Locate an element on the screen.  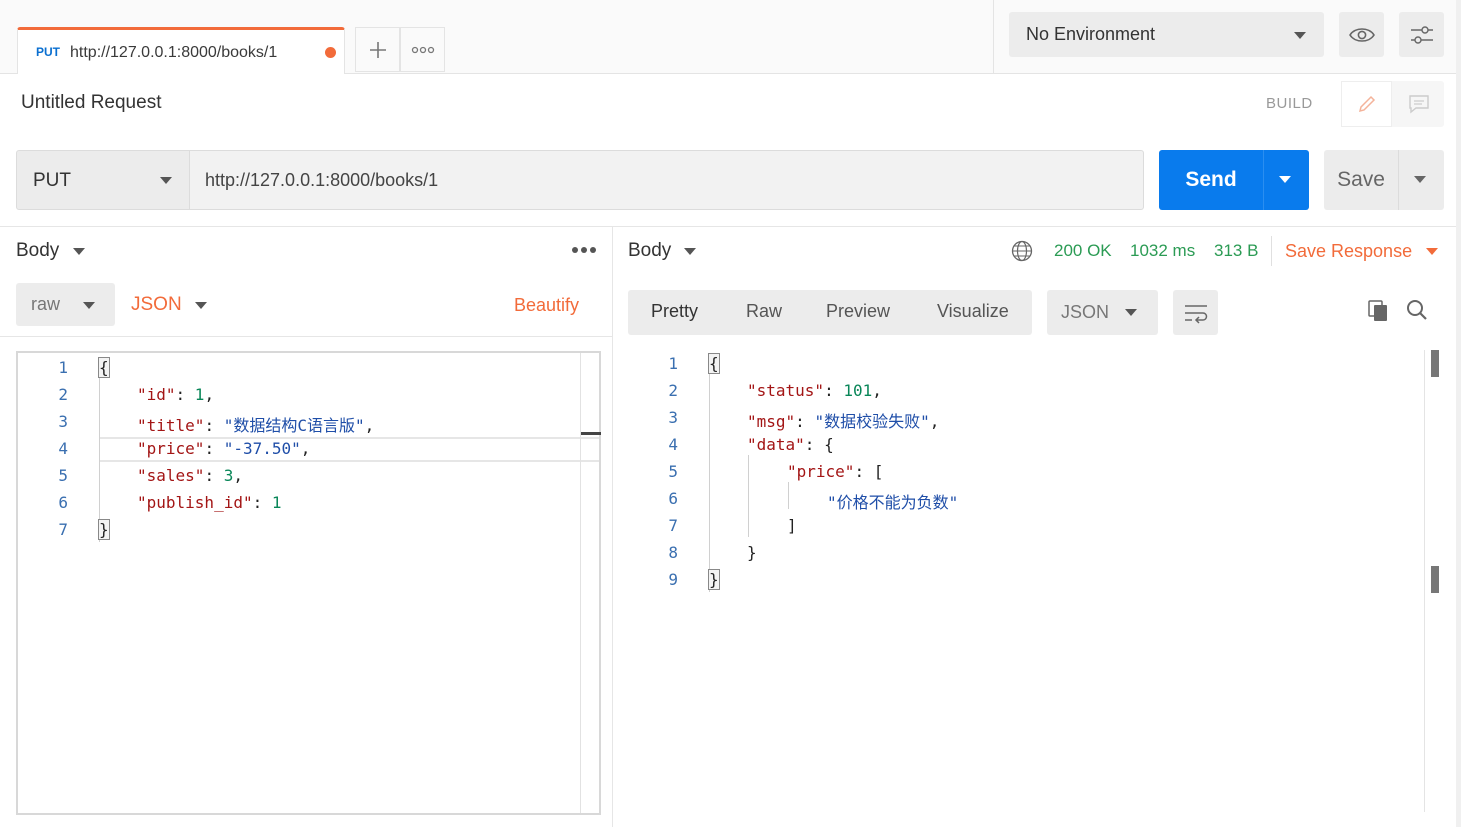
tab-visualize: Visualize is located at coordinates (973, 311).